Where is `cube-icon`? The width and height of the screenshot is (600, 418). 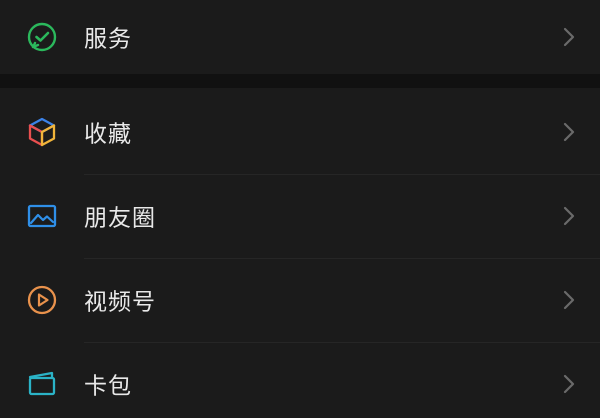 cube-icon is located at coordinates (42, 132).